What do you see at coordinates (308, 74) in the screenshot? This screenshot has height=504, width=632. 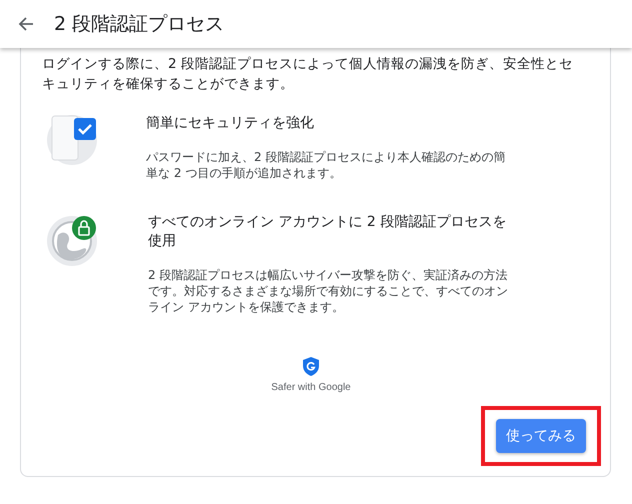 I see `intro-text: ログインする際に、2 段階認証プロセスによって個人情報の漏洩を防ぎ、安全性とセキュリティを確保することができます。` at bounding box center [308, 74].